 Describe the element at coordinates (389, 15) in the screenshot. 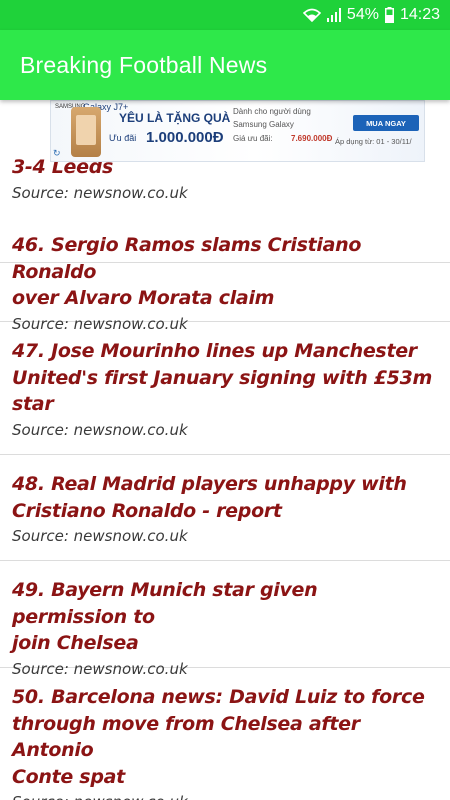

I see `battery-icon` at that location.